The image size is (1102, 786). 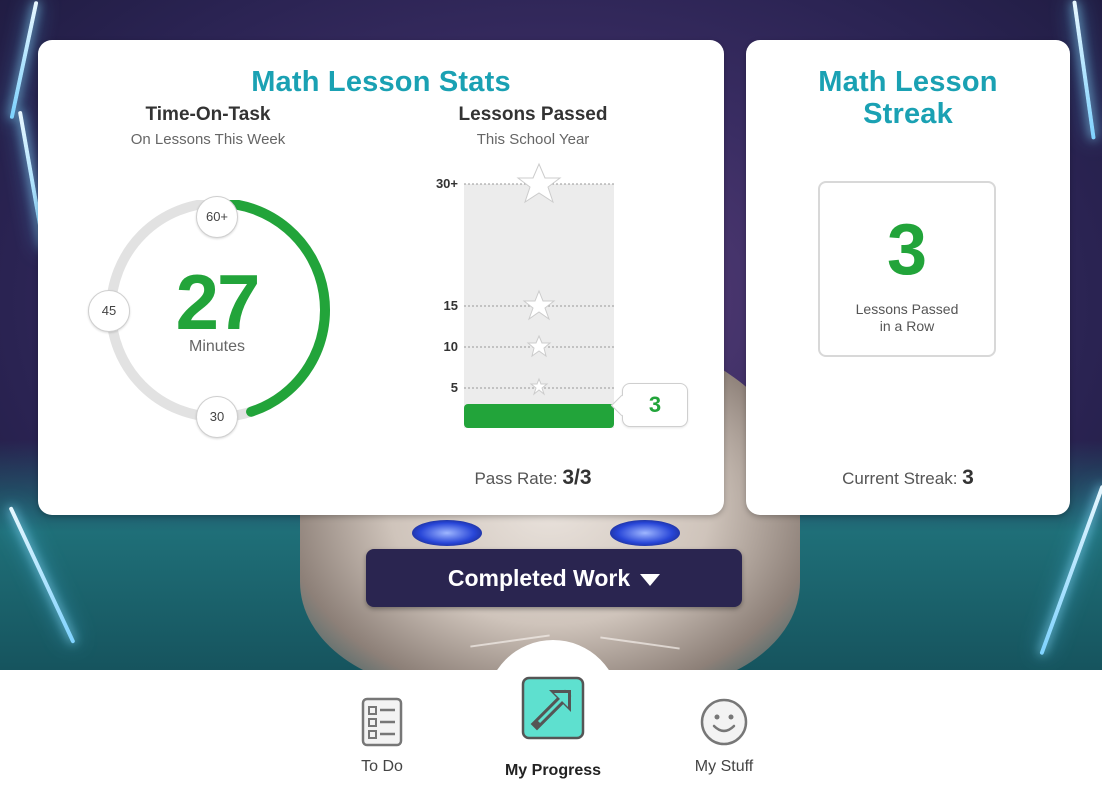 What do you see at coordinates (577, 477) in the screenshot?
I see `pass-rate-value: 3/3` at bounding box center [577, 477].